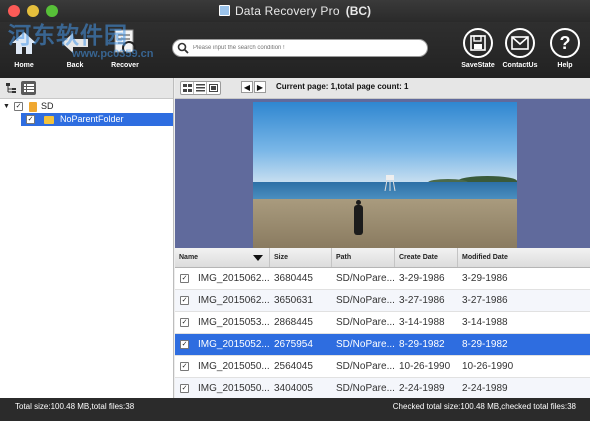  I want to click on column-header-name: Name, so click(222, 257).